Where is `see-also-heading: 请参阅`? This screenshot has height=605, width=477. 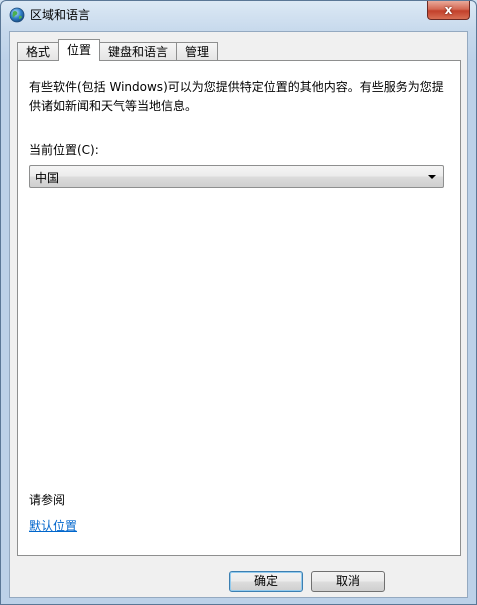
see-also-heading: 请参阅 is located at coordinates (47, 500).